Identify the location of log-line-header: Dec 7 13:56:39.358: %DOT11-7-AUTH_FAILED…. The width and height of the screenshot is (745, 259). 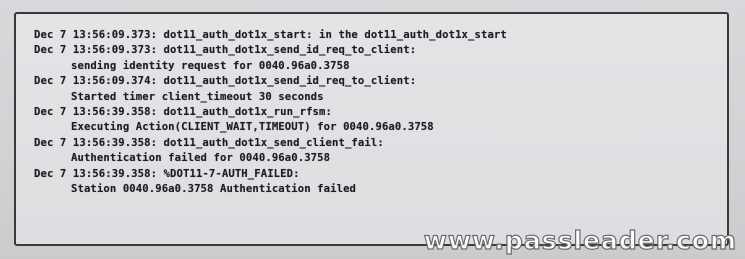
(167, 173).